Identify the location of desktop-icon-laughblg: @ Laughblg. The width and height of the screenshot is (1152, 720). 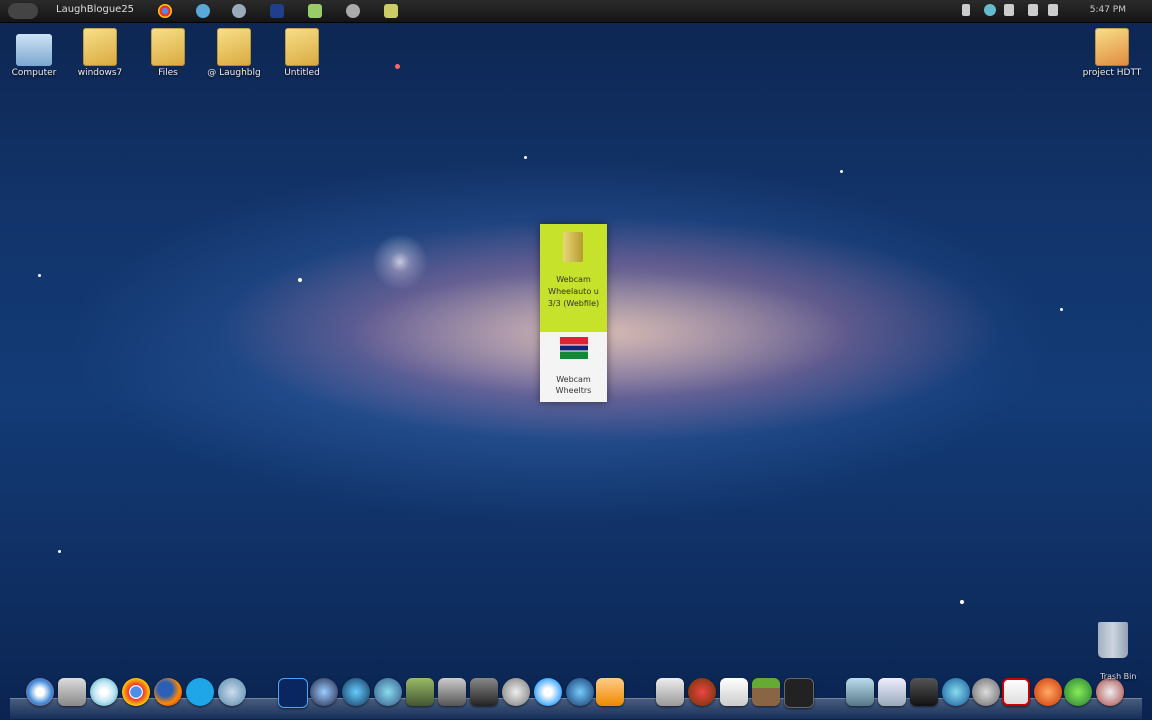
(234, 53).